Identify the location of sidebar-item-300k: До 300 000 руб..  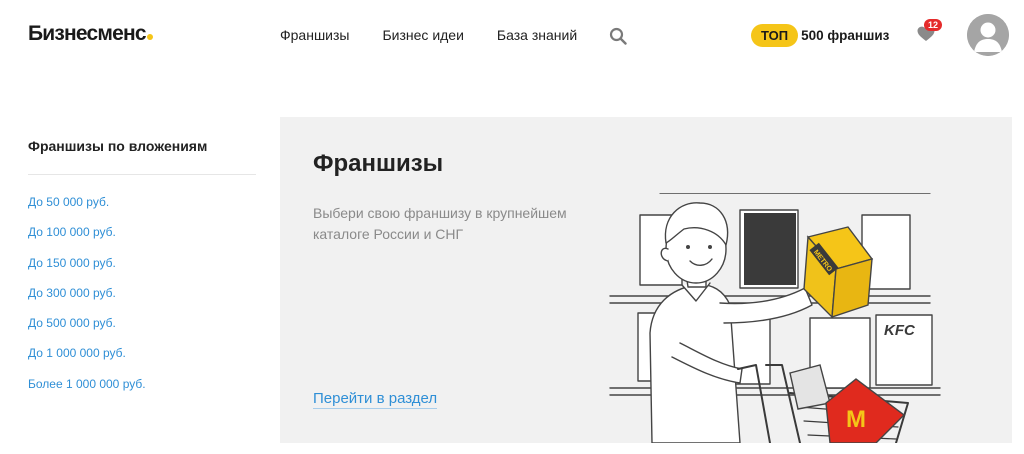
(142, 293).